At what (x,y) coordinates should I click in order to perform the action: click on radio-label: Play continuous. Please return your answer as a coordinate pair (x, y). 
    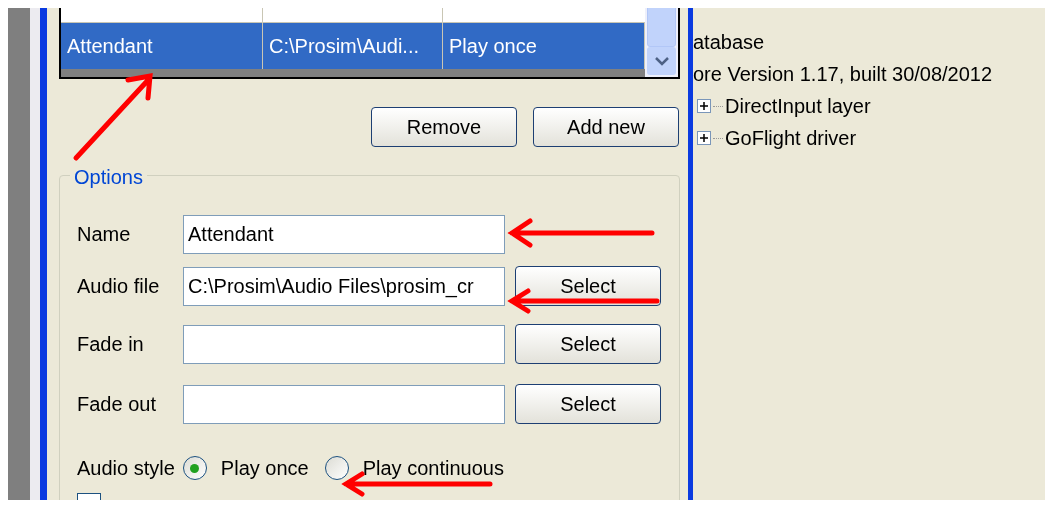
    Looking at the image, I should click on (433, 468).